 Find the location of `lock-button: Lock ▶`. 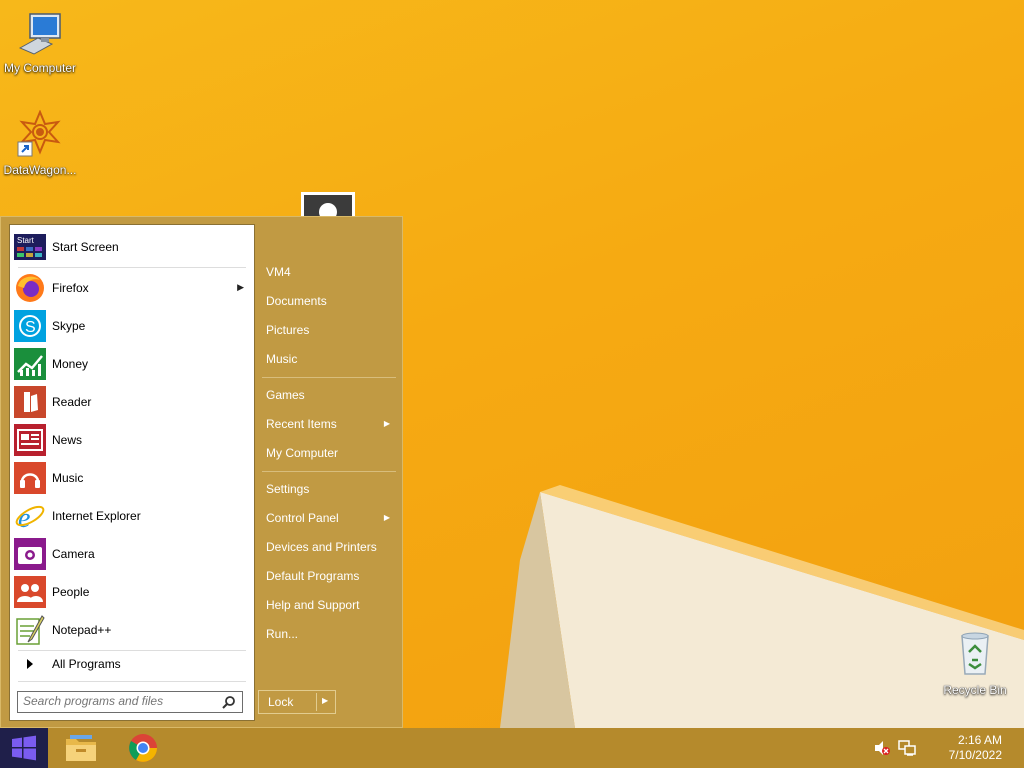

lock-button: Lock ▶ is located at coordinates (297, 702).